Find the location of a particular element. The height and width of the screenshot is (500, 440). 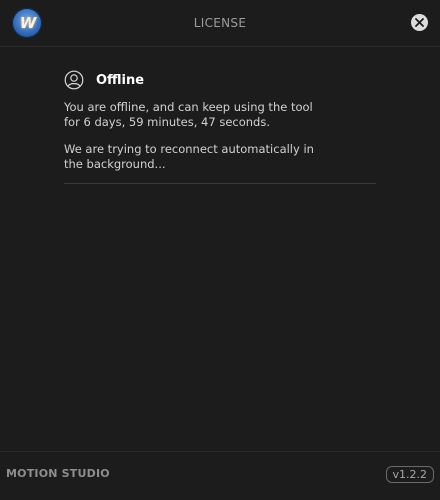

divider is located at coordinates (220, 183).